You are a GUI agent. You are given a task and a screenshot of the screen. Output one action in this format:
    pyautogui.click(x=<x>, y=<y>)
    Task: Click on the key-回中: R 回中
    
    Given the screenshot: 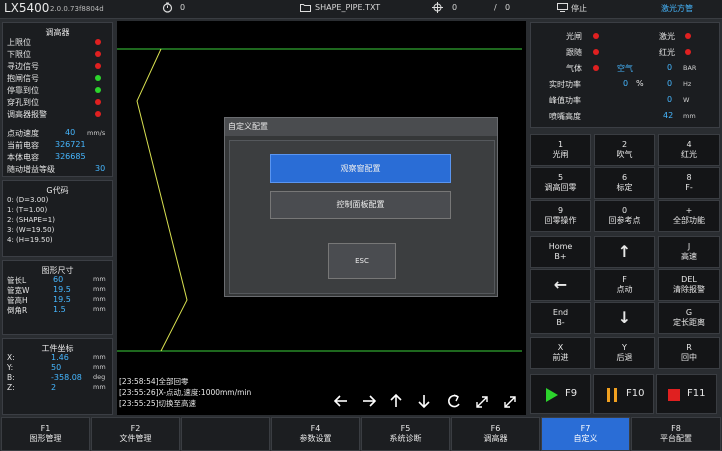 What is the action you would take?
    pyautogui.click(x=689, y=353)
    